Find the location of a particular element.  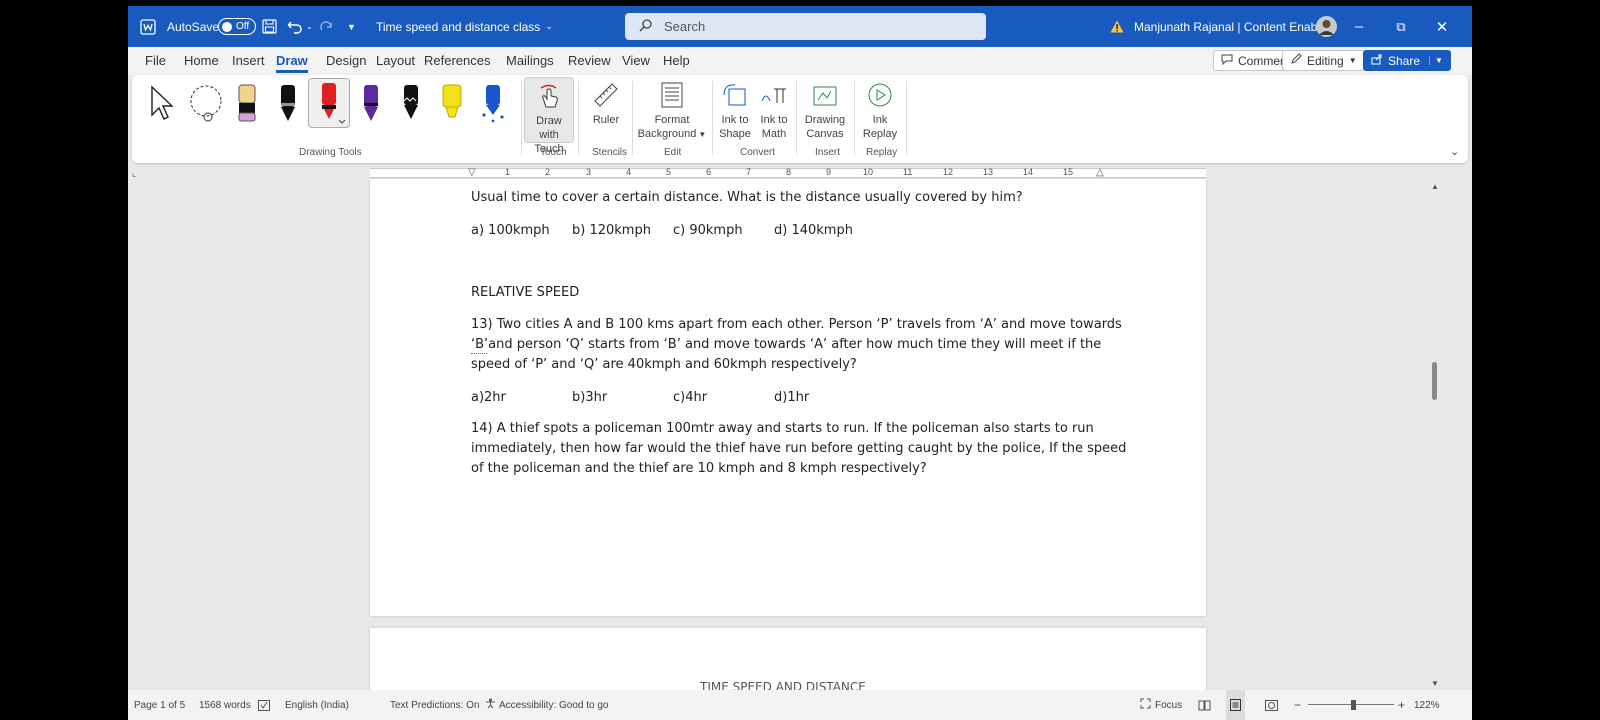

page-count: Page 1 of 5 is located at coordinates (159, 705).